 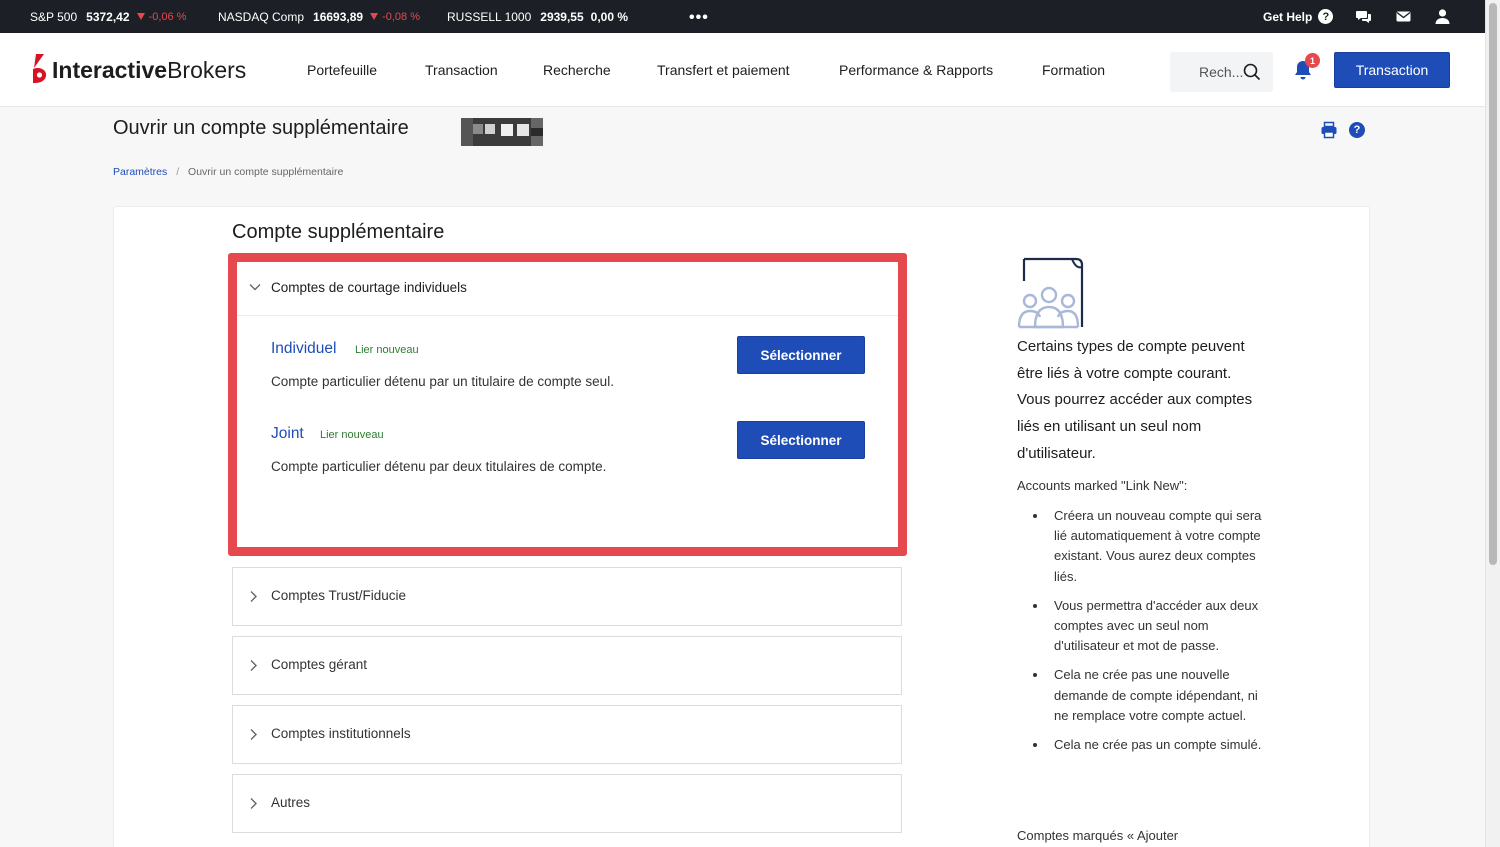 I want to click on accordion-trust-fiducie: Comptes Trust/Fiducie, so click(x=567, y=596).